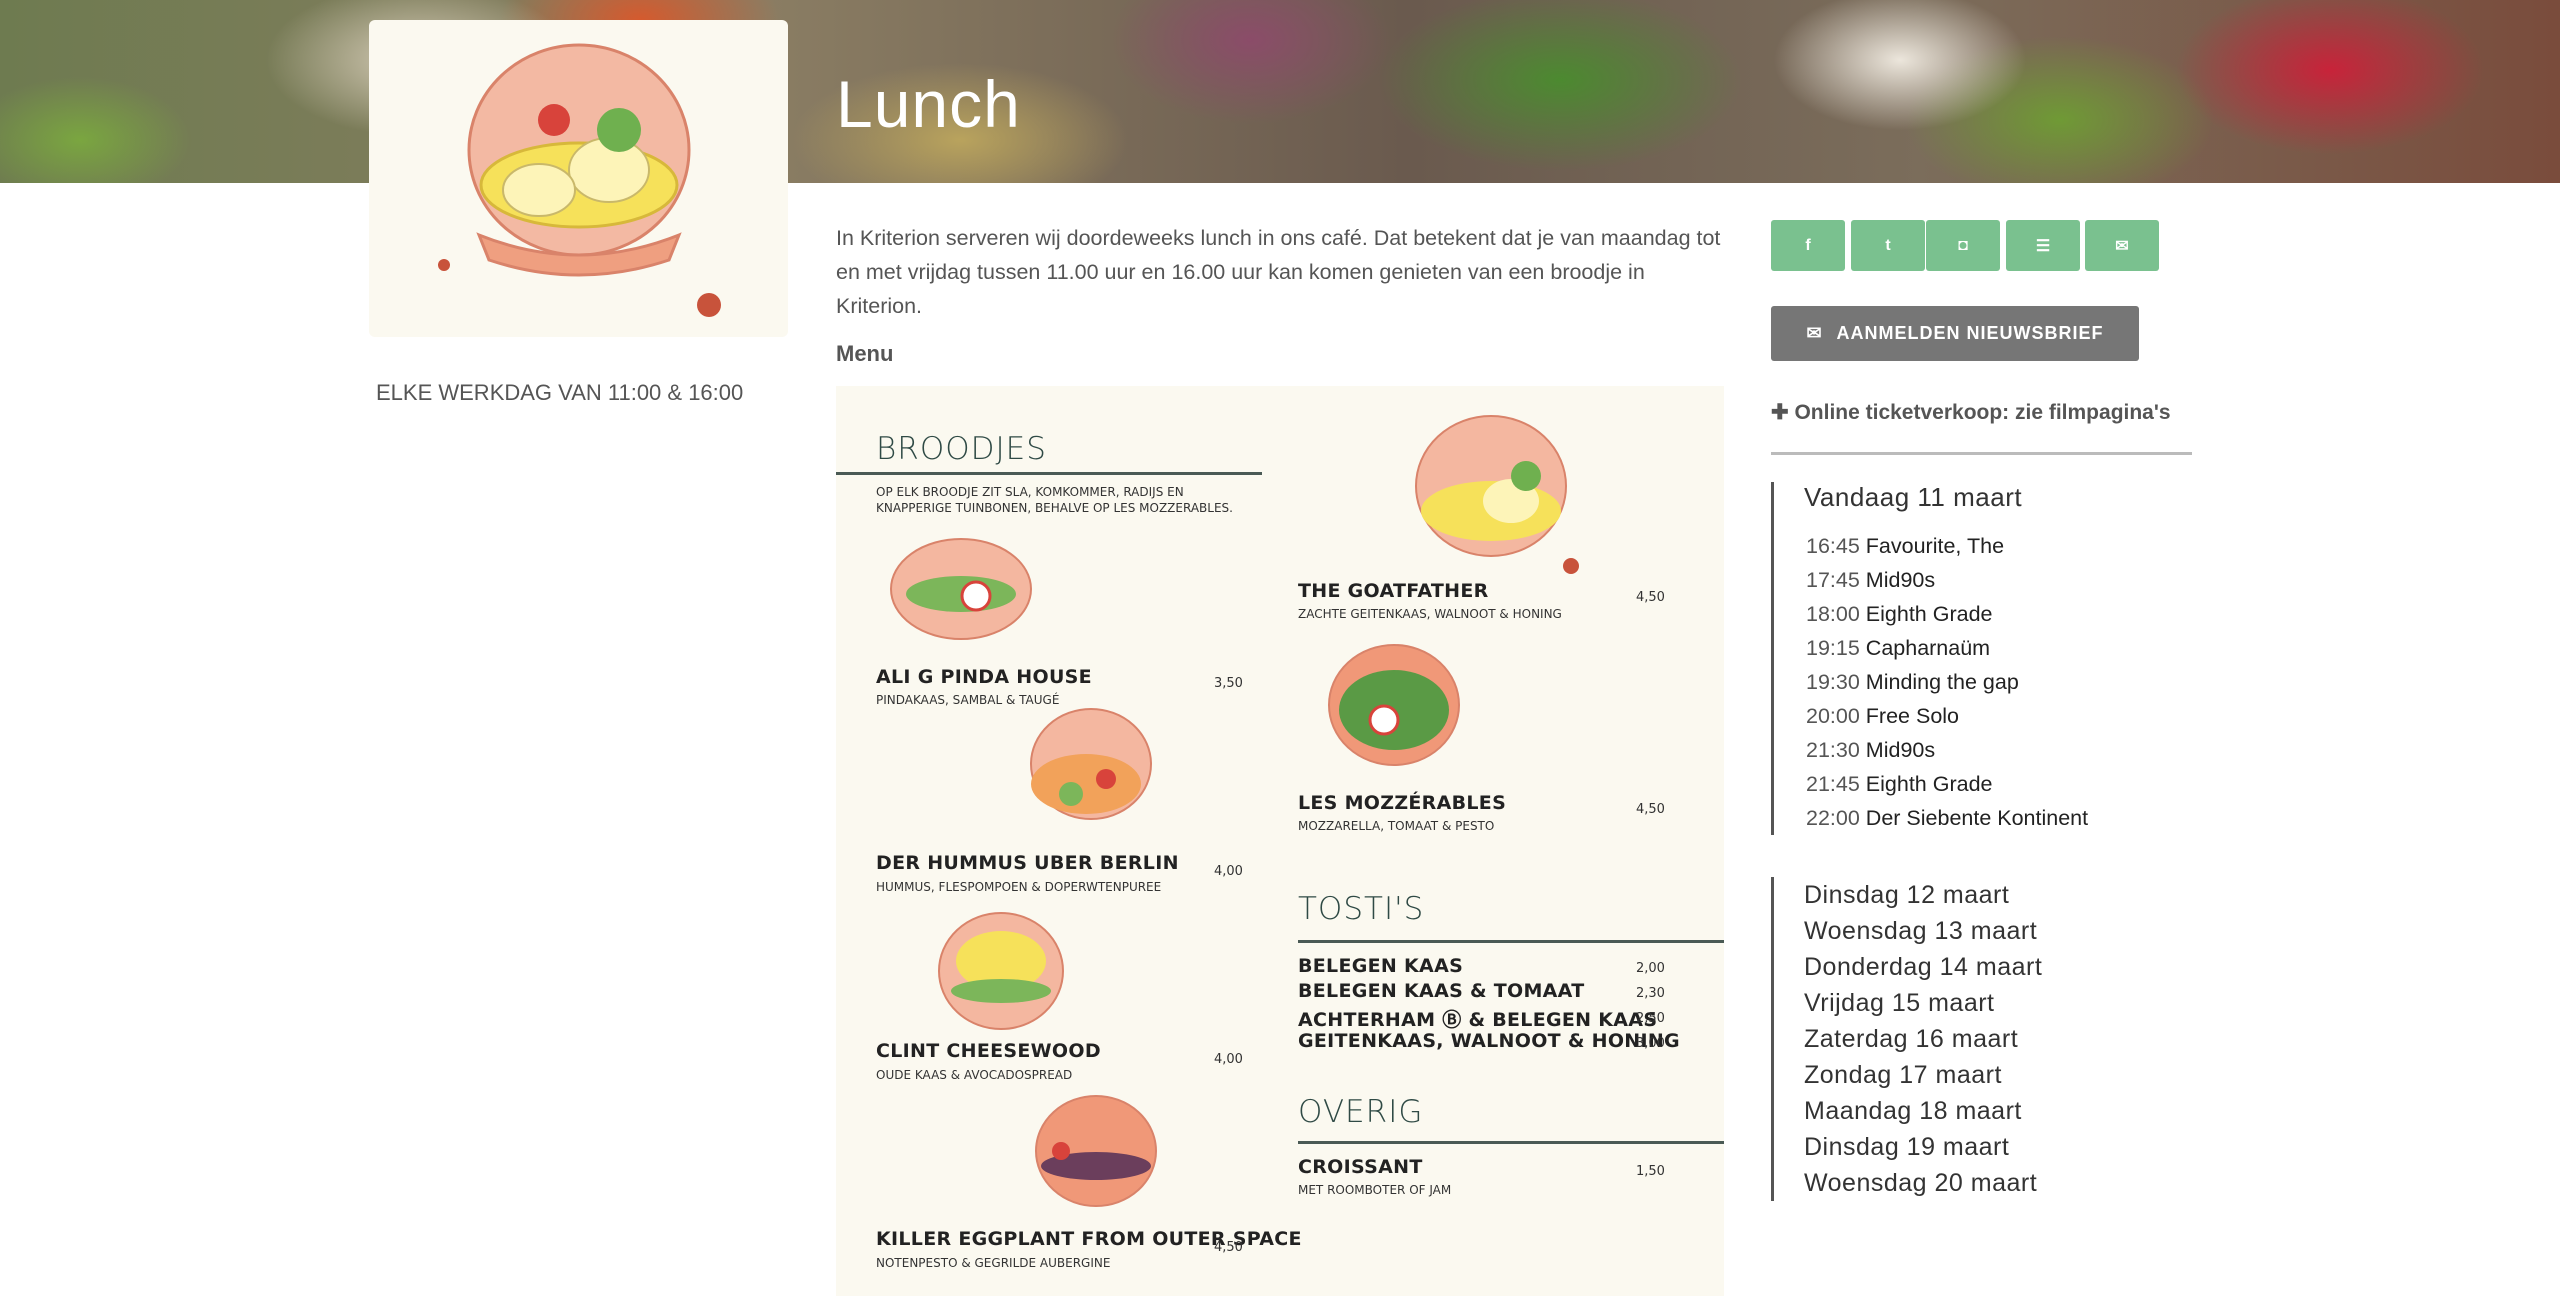  Describe the element at coordinates (928, 104) in the screenshot. I see `page-title: Lunch` at that location.